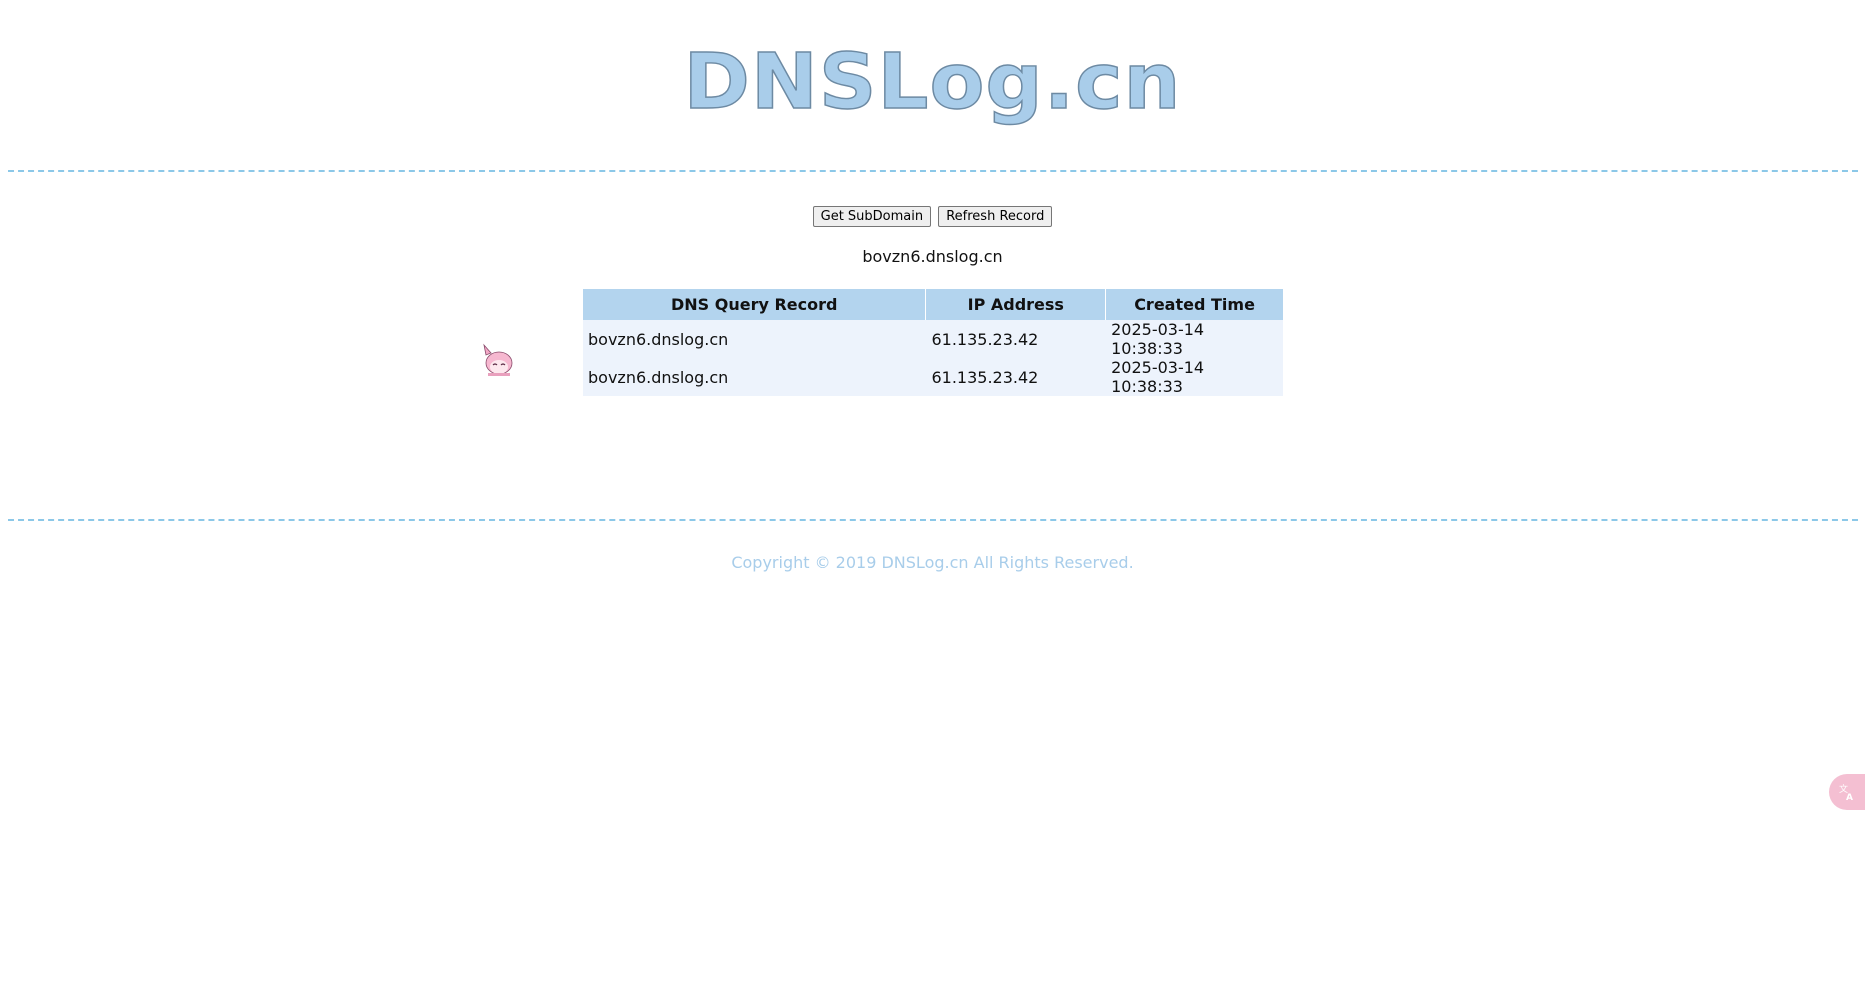 The width and height of the screenshot is (1865, 1002). I want to click on table-header-row: DNS Query Record IP Address Created Time, so click(933, 304).